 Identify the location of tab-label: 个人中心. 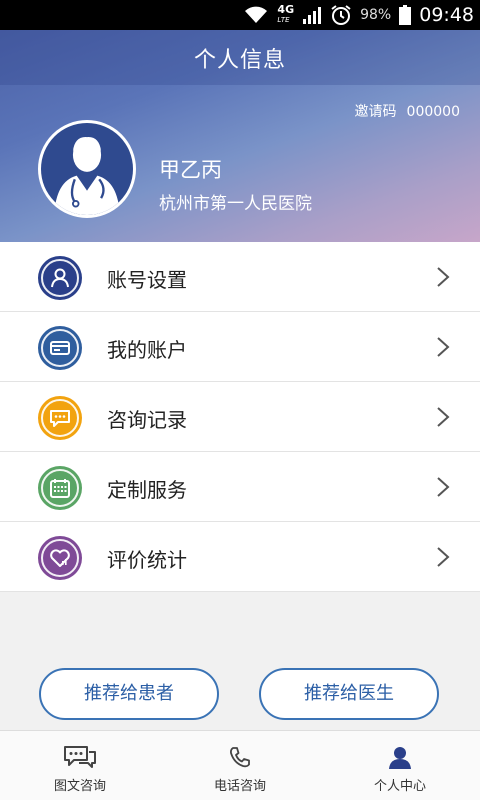
(399, 786).